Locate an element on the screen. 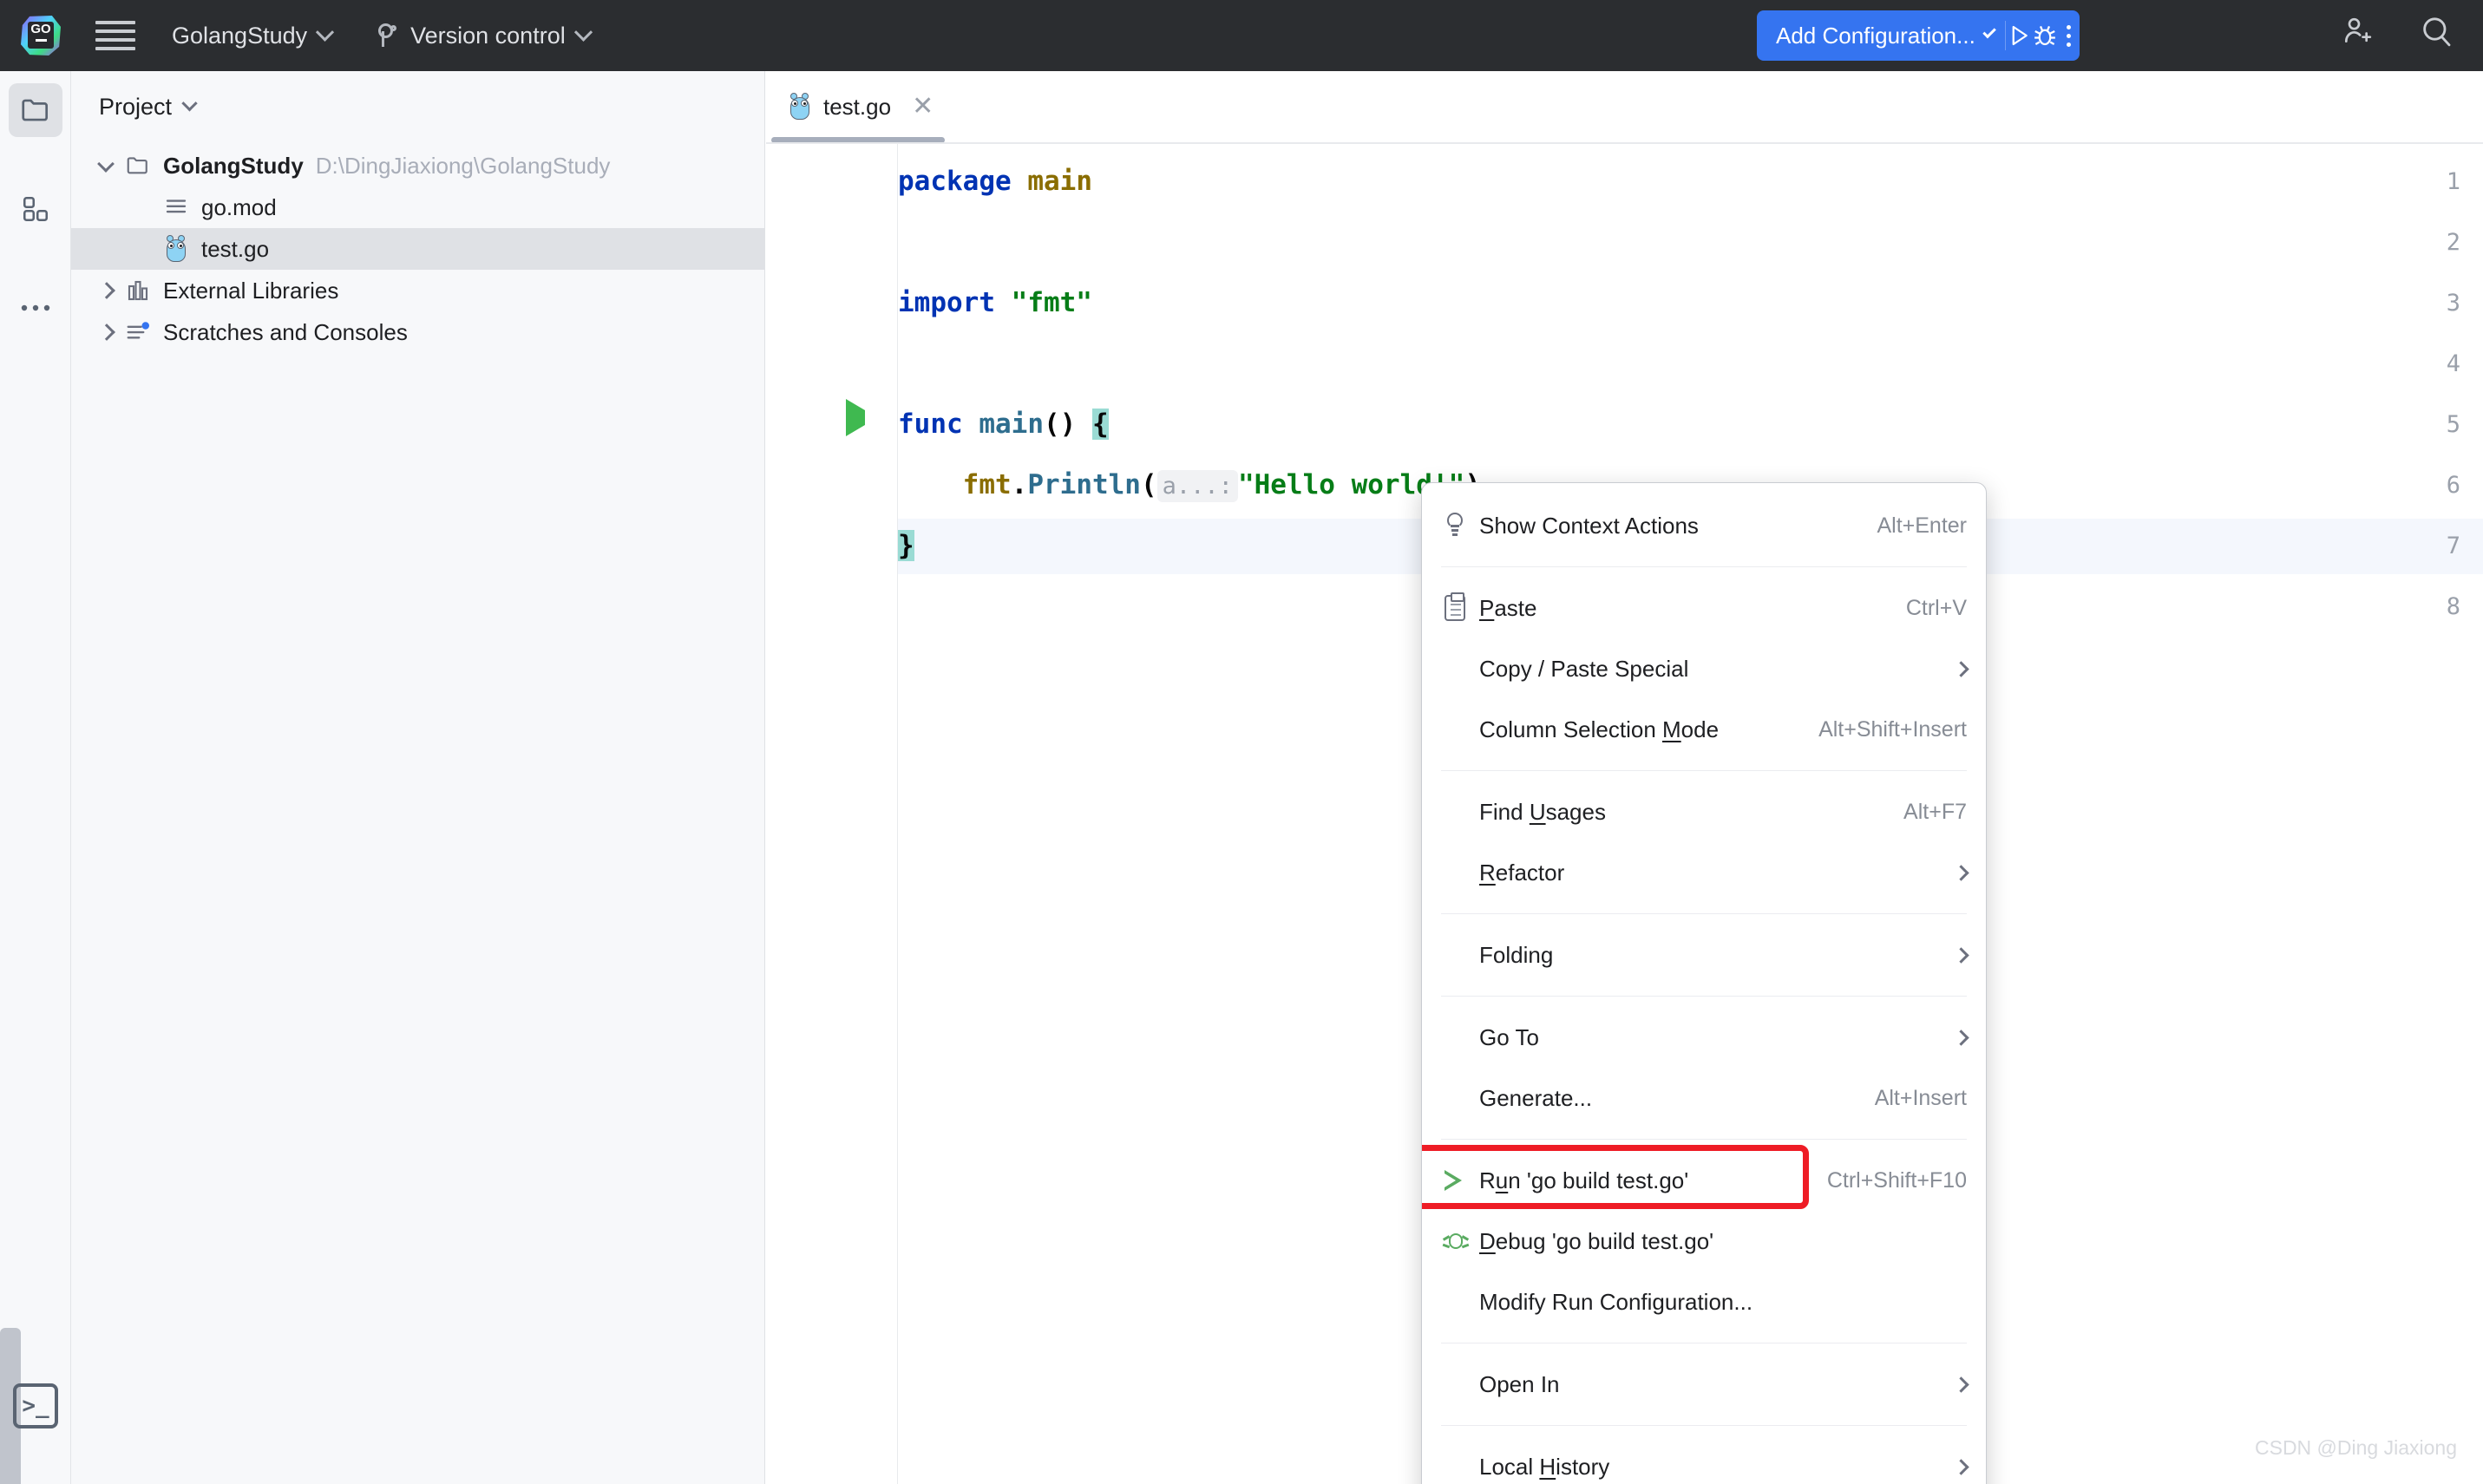 The height and width of the screenshot is (1484, 2483). menu-item: Find Usages Alt+F7 is located at coordinates (1704, 812).